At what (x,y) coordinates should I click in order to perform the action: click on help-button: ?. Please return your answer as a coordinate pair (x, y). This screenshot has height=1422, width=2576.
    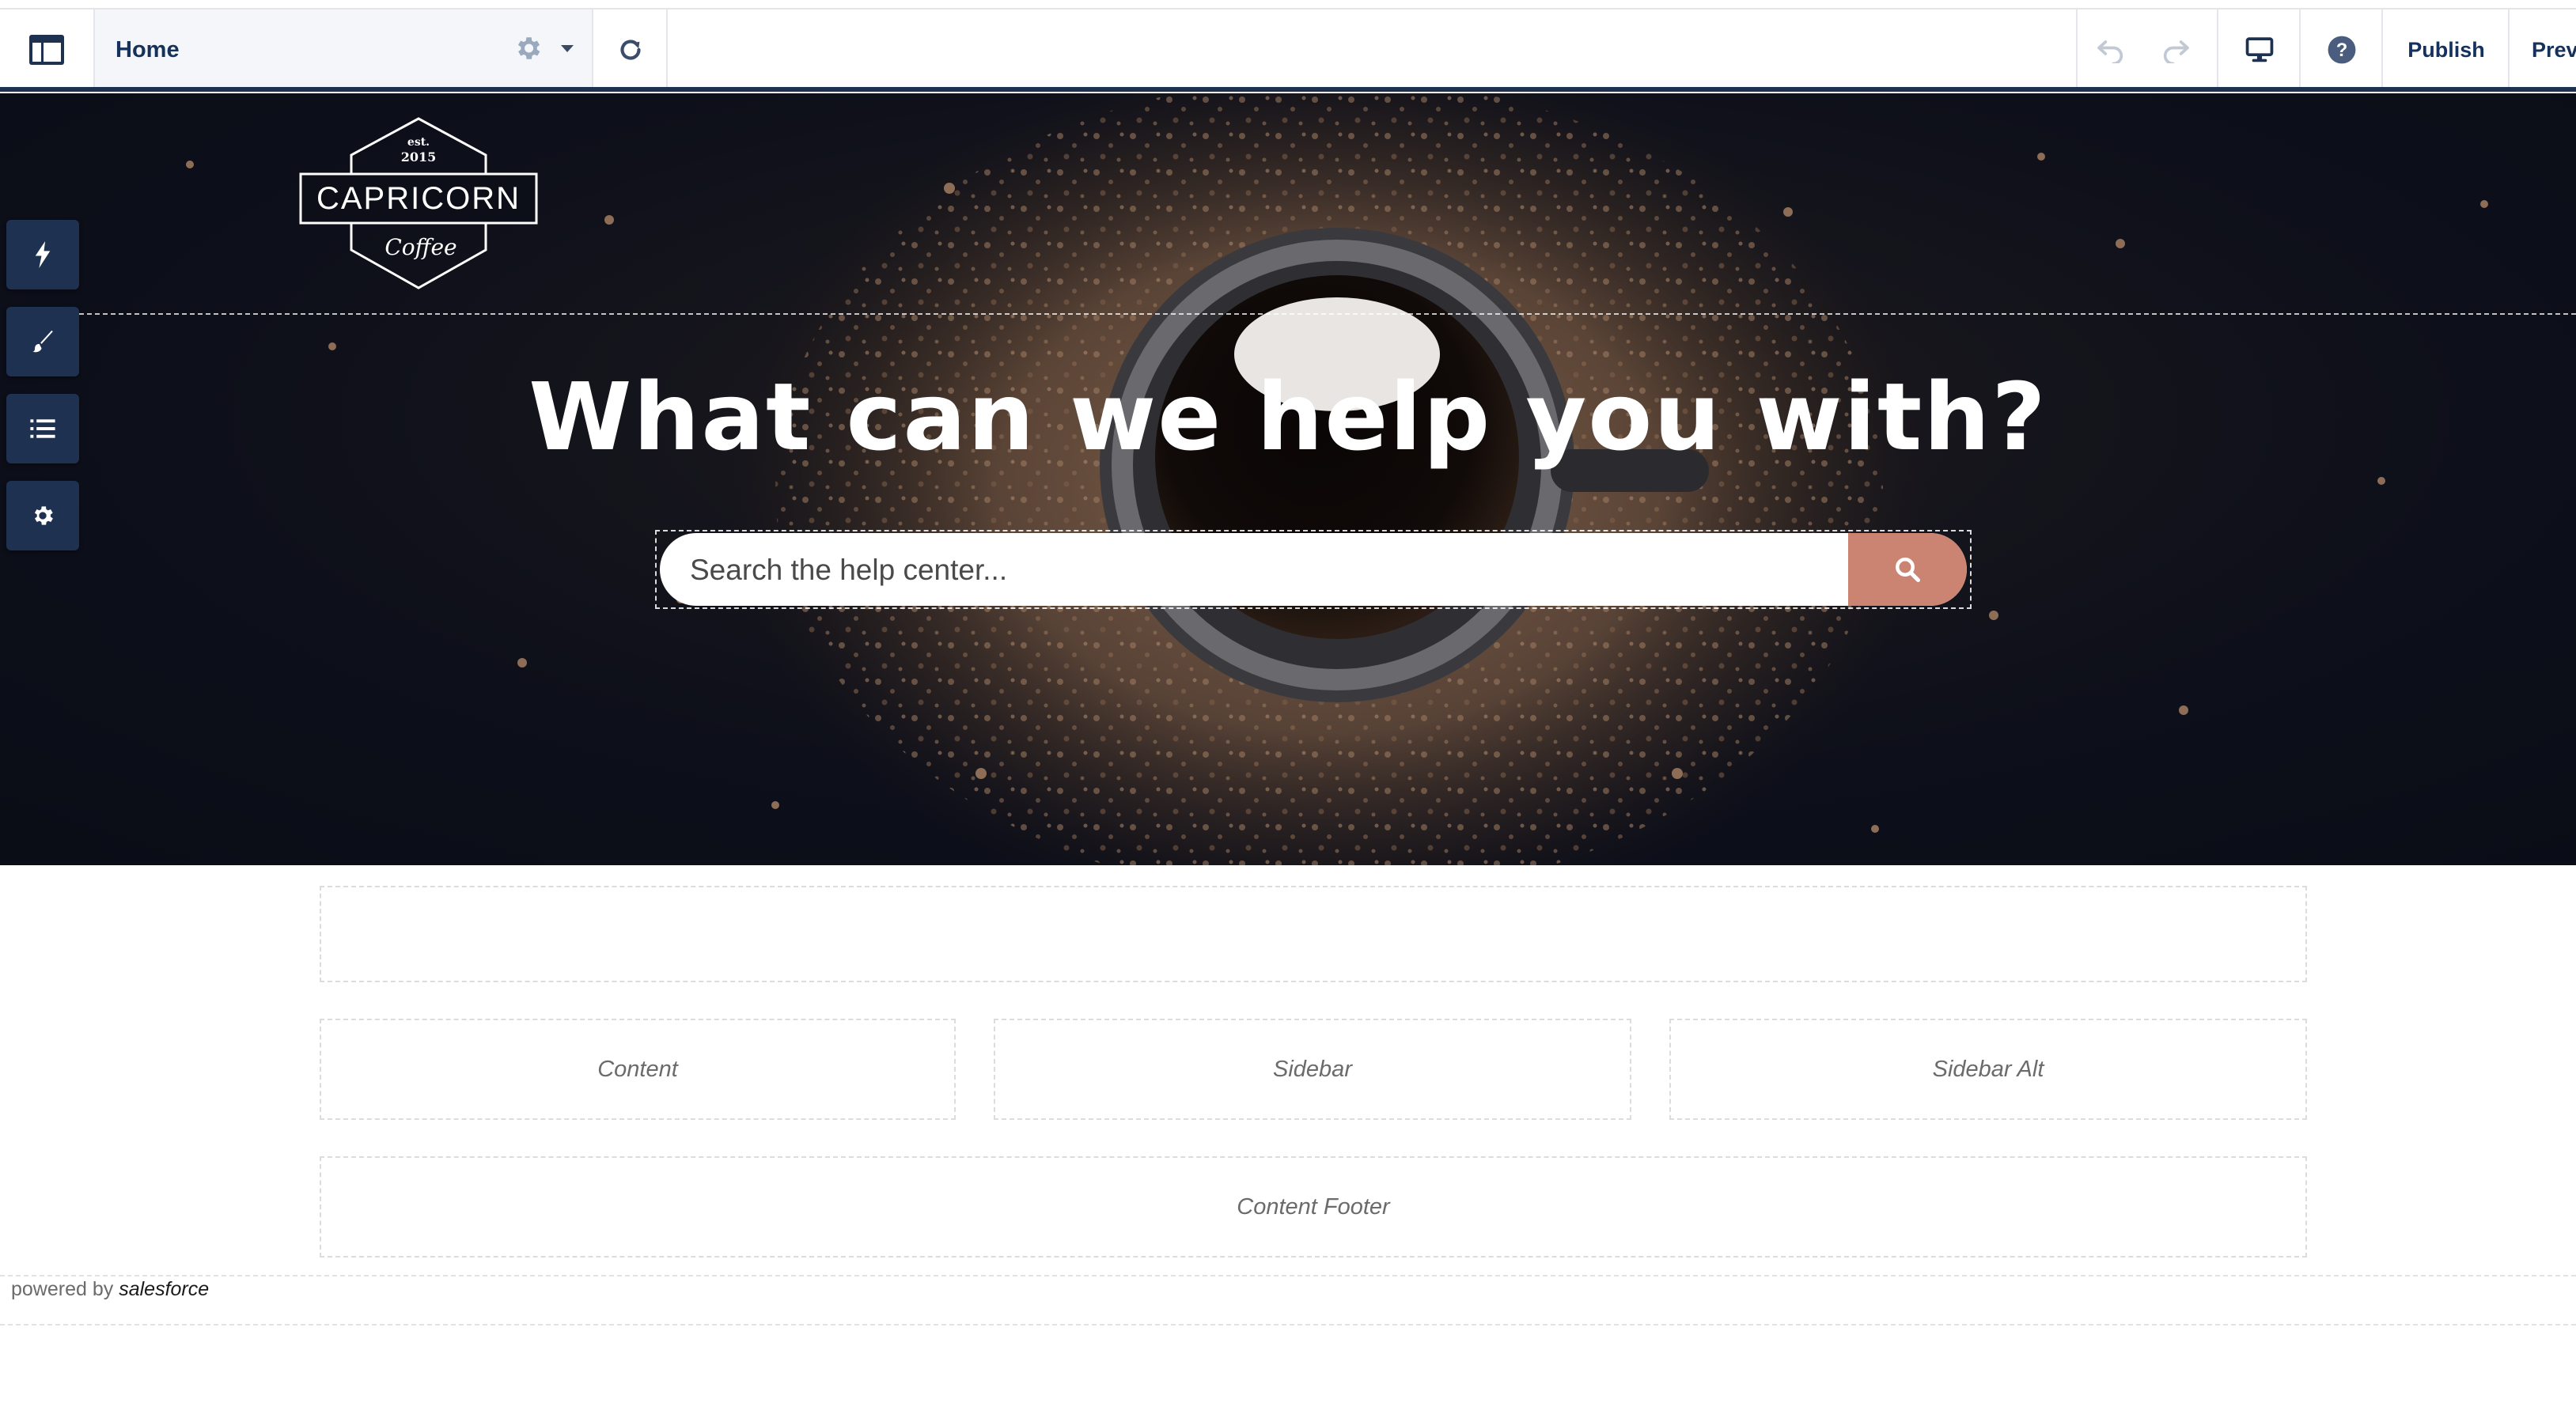
    Looking at the image, I should click on (2341, 50).